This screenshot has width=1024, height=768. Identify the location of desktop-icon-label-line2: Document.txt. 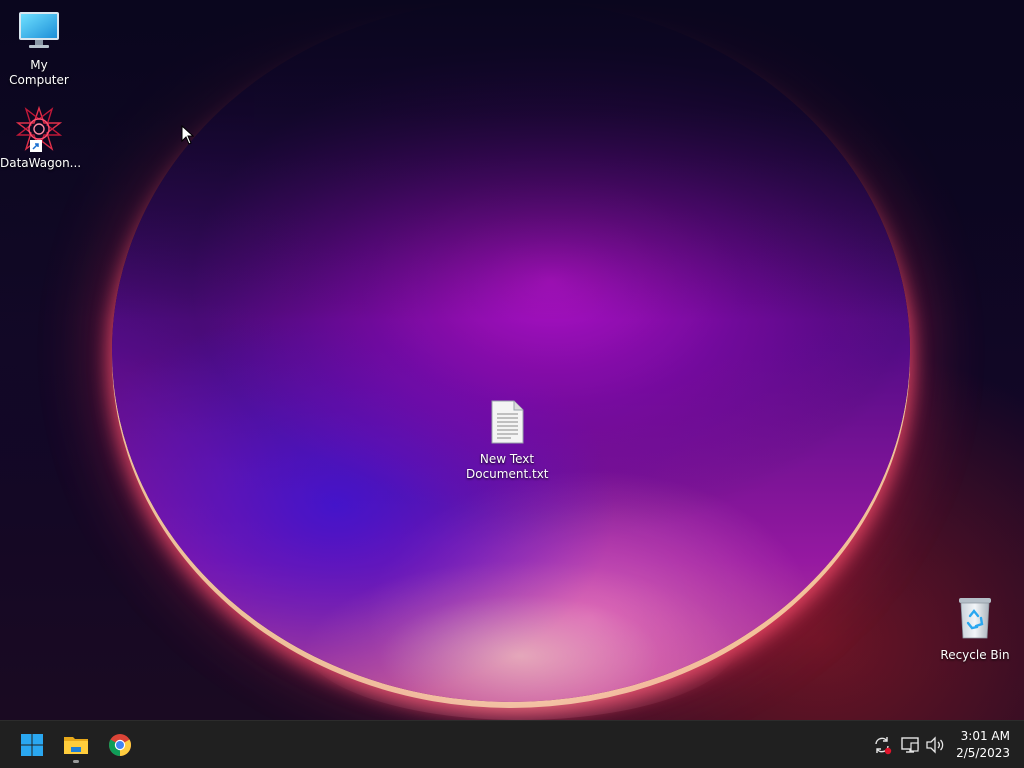
(507, 474).